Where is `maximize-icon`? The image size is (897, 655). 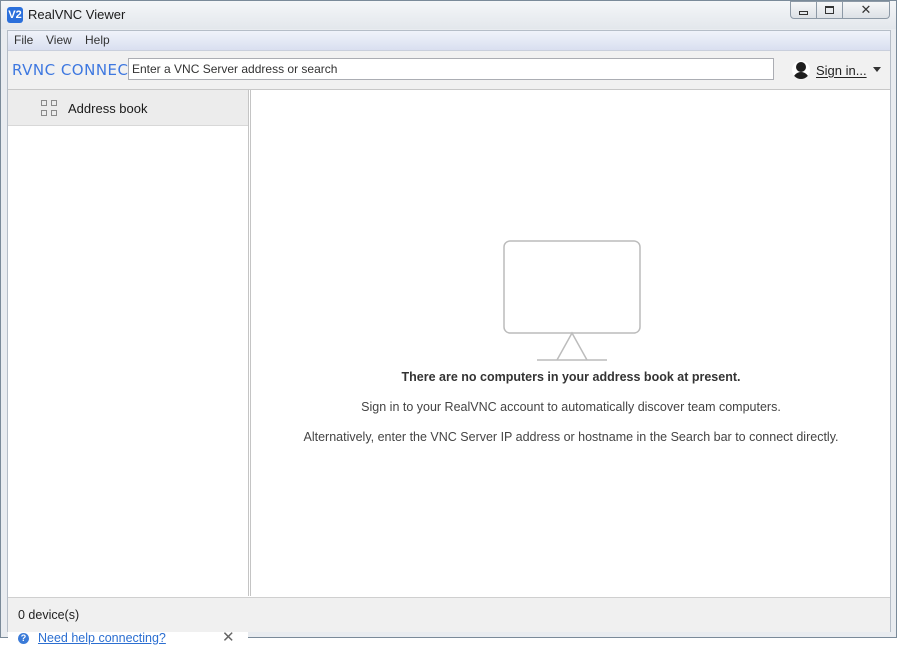 maximize-icon is located at coordinates (829, 10).